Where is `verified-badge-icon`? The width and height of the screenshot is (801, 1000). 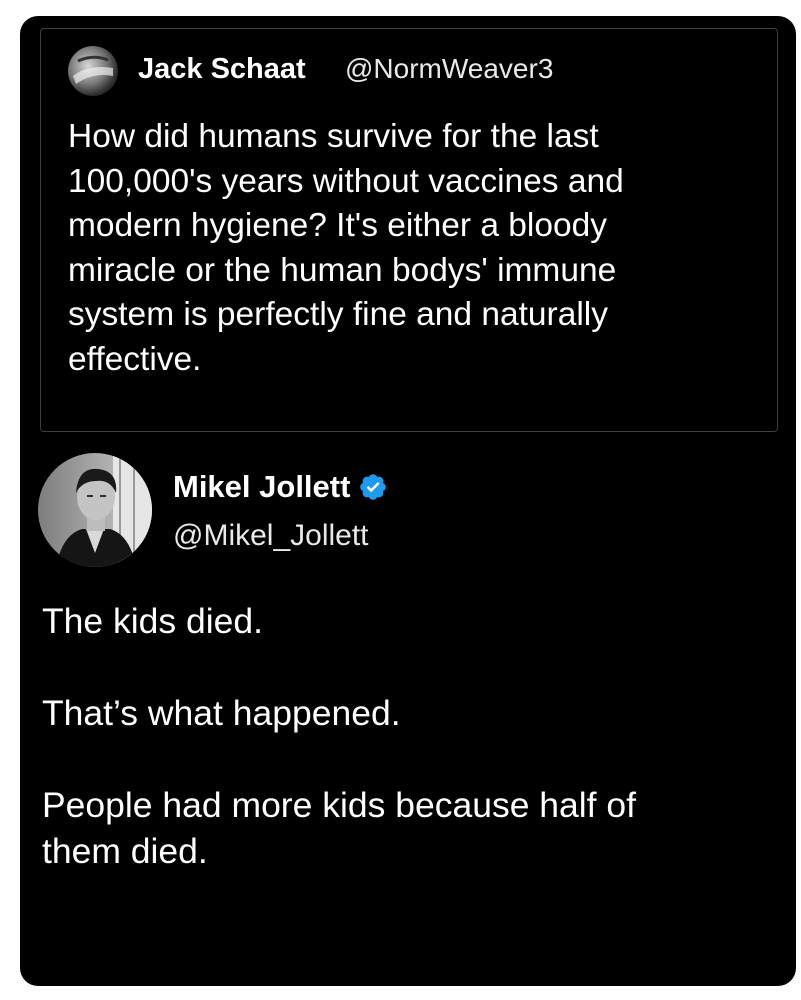
verified-badge-icon is located at coordinates (373, 487).